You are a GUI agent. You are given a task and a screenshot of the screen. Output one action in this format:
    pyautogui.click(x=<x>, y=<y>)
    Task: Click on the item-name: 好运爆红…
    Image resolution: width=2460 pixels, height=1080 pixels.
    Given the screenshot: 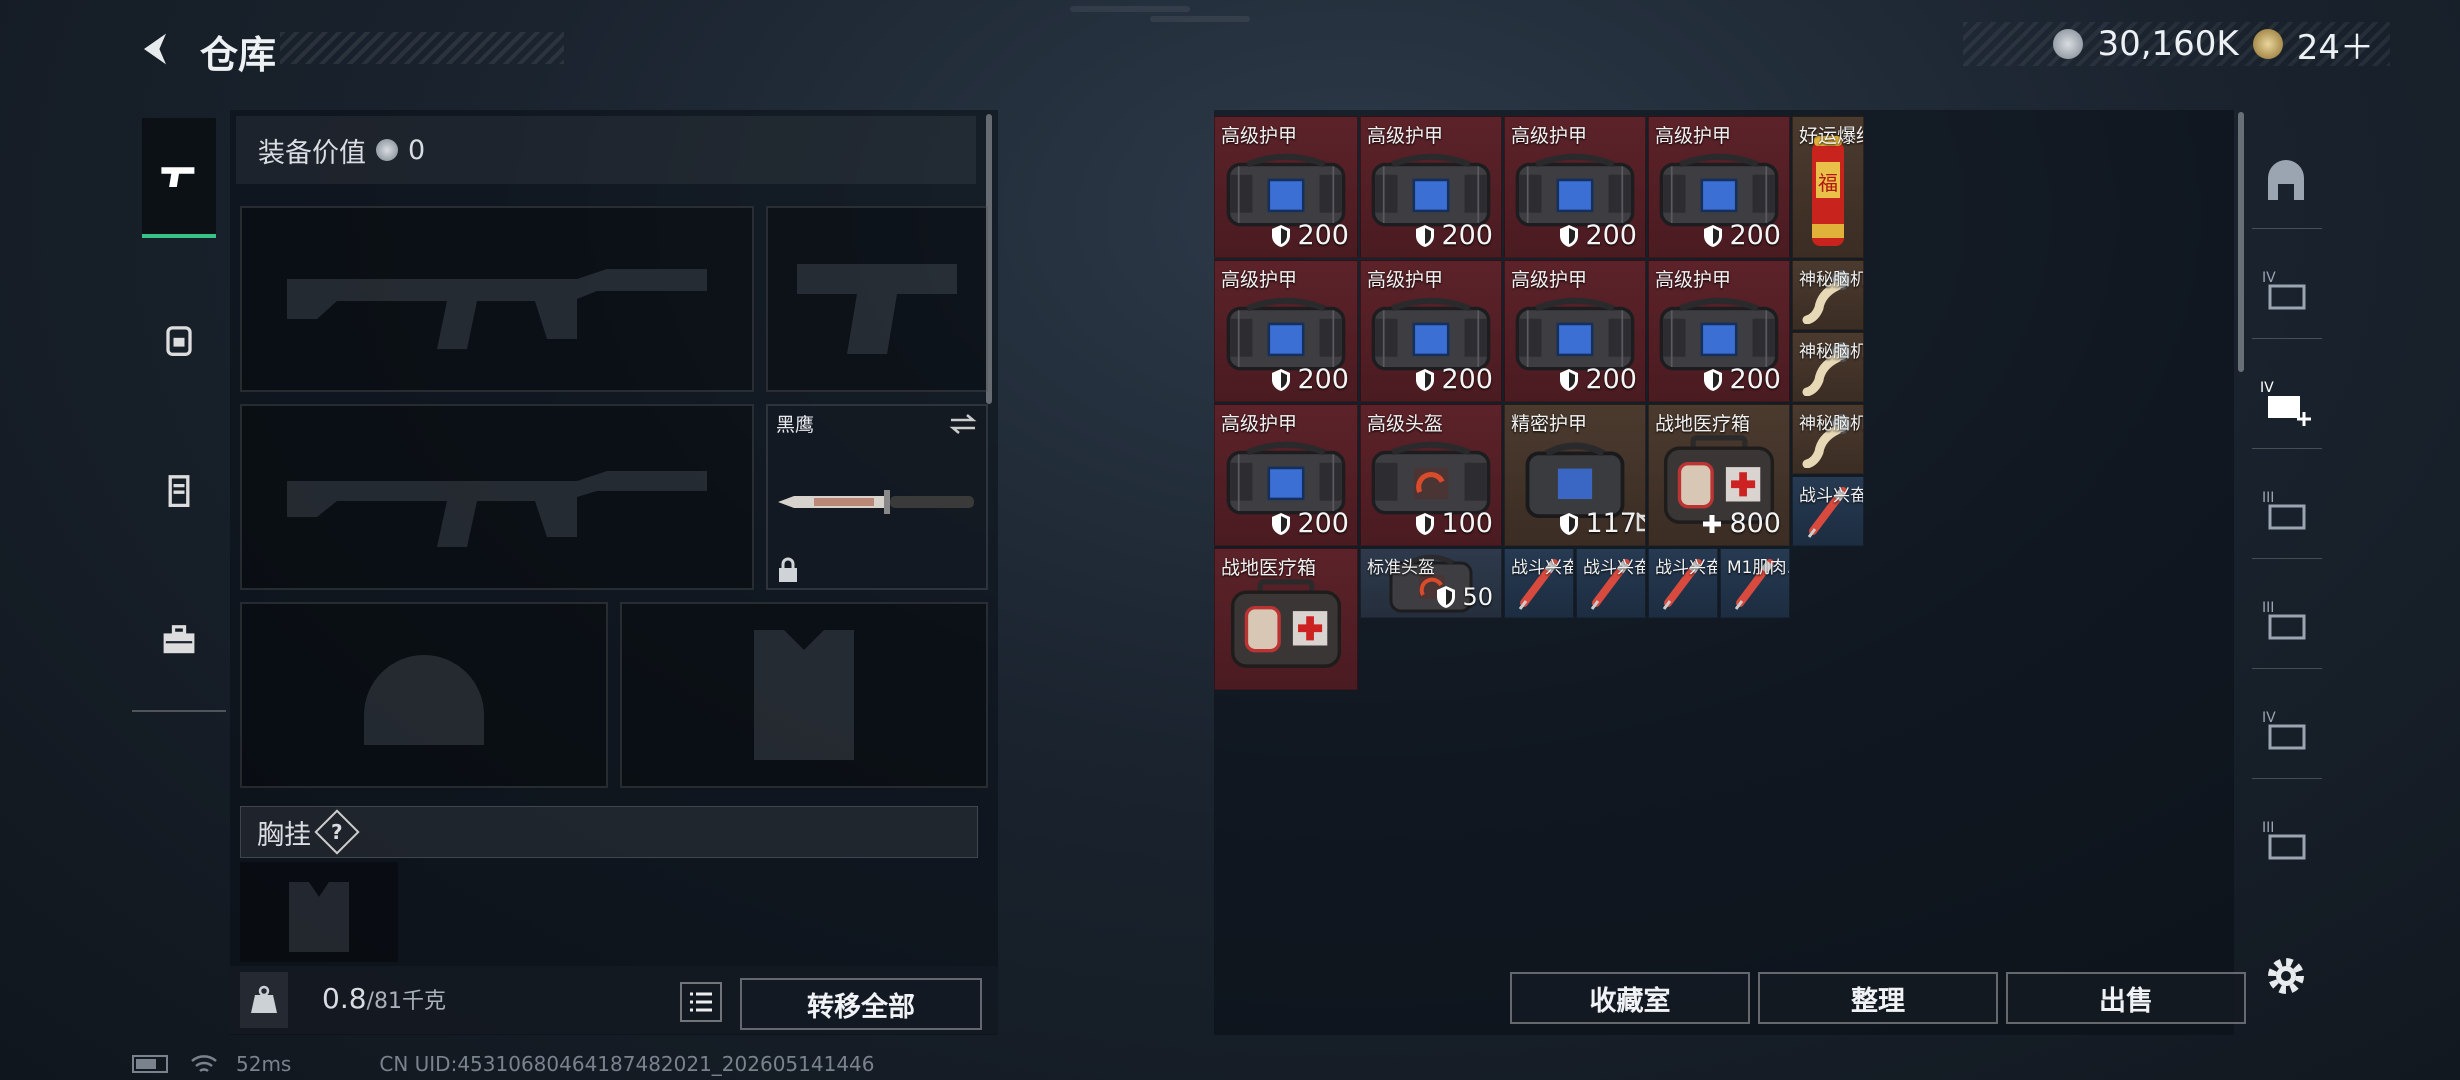 What is the action you would take?
    pyautogui.click(x=1831, y=136)
    